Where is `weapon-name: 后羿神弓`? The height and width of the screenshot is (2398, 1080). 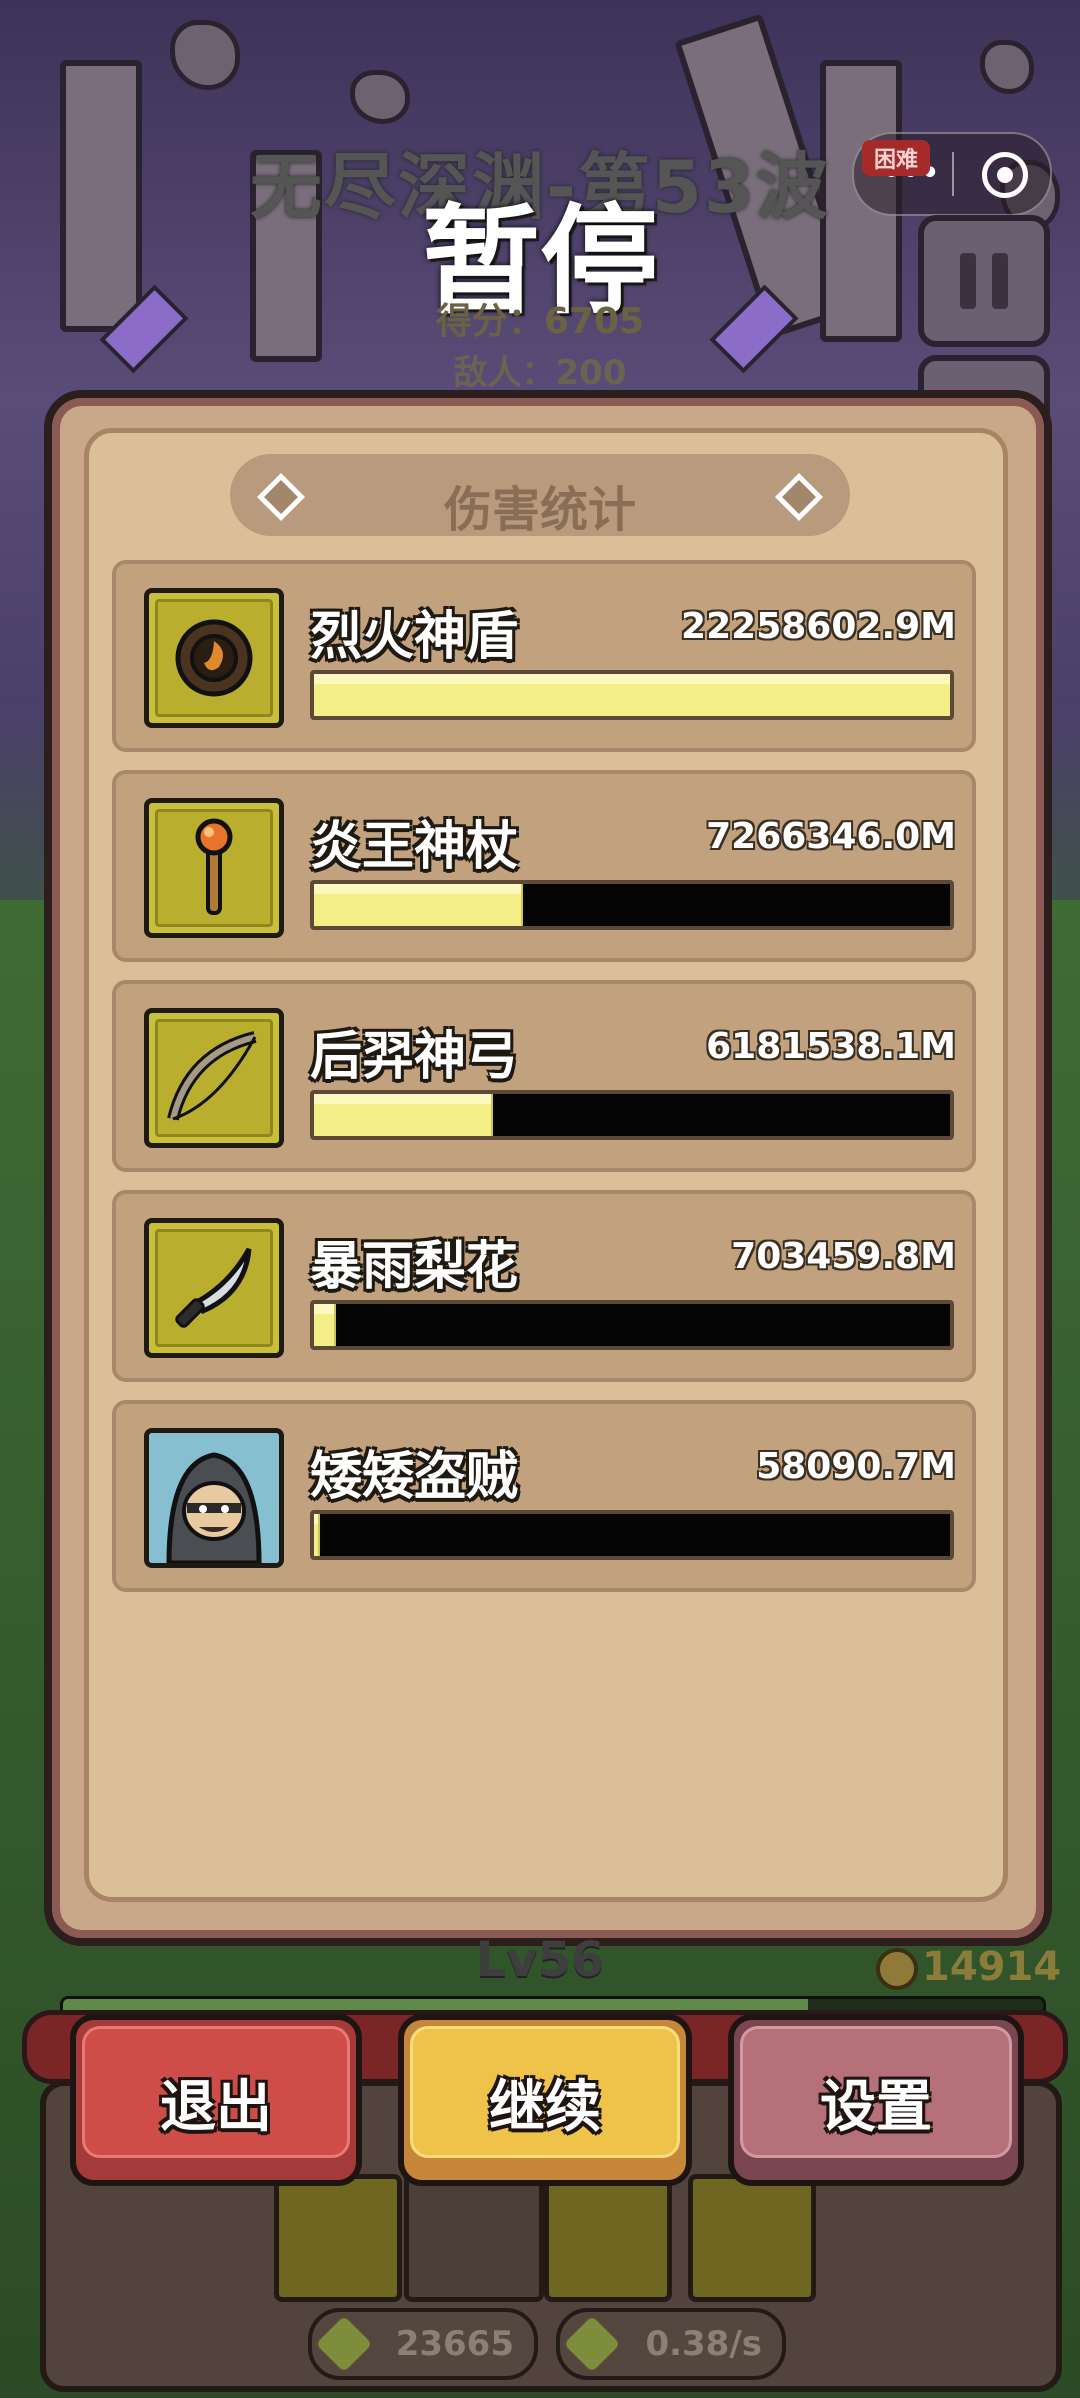 weapon-name: 后羿神弓 is located at coordinates (414, 1057).